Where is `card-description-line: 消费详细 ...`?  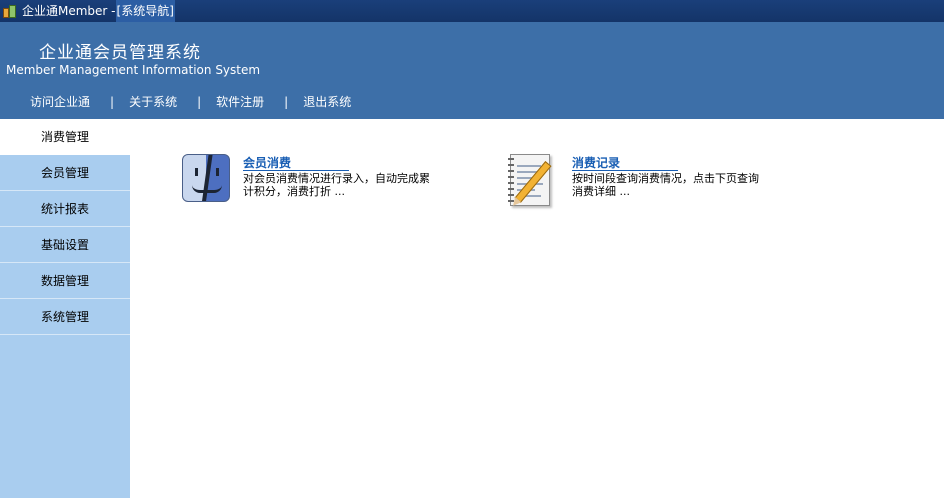 card-description-line: 消费详细 ... is located at coordinates (601, 191).